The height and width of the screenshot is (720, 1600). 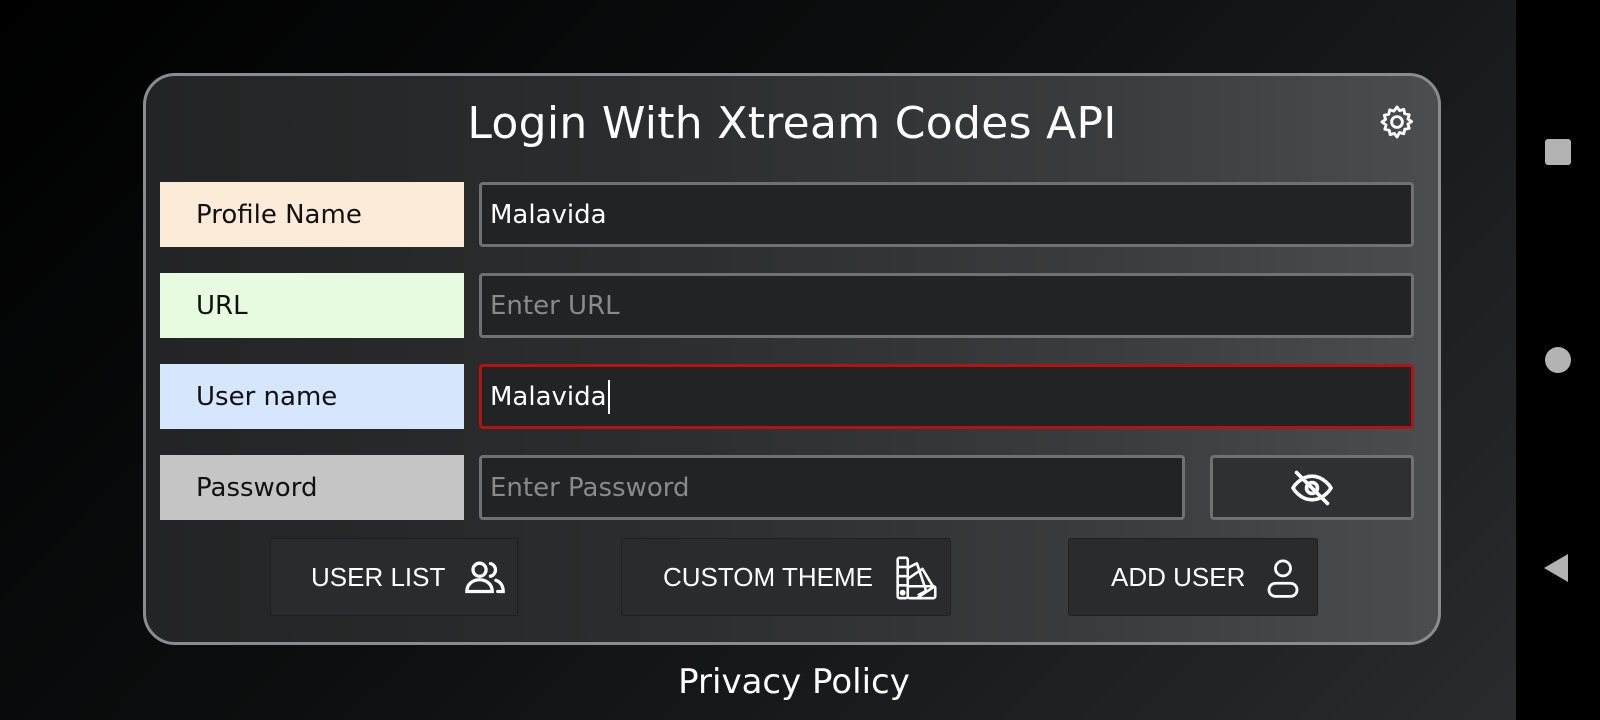 What do you see at coordinates (916, 578) in the screenshot?
I see `palette-swatch-icon` at bounding box center [916, 578].